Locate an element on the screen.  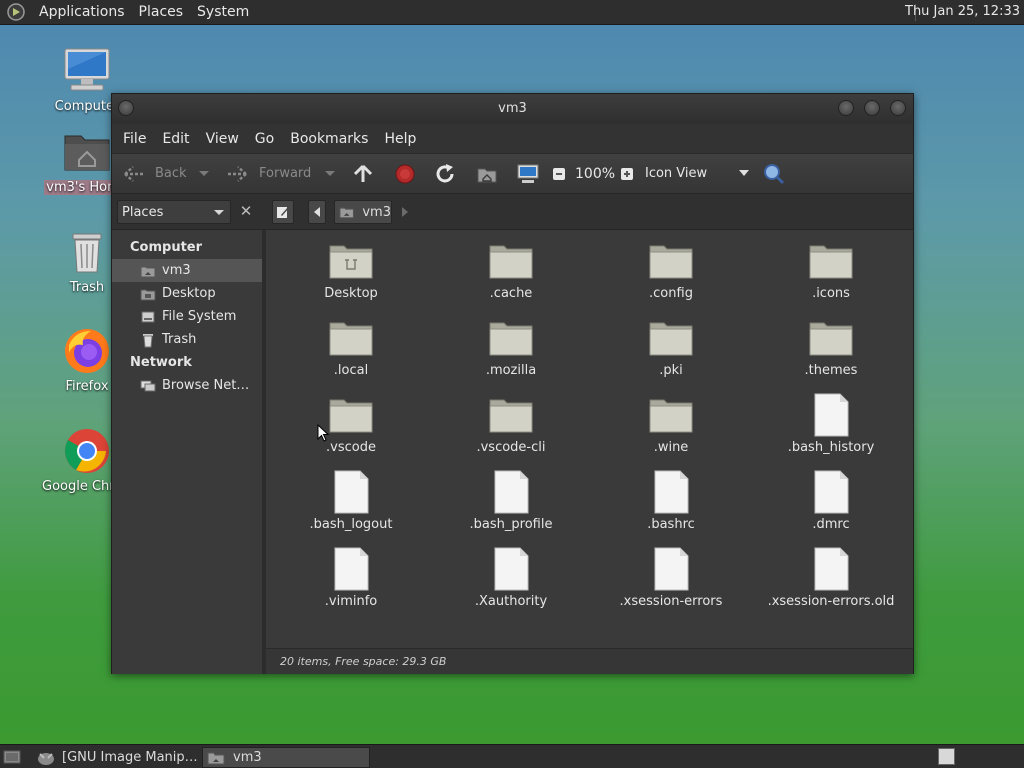
home-button is located at coordinates (487, 174).